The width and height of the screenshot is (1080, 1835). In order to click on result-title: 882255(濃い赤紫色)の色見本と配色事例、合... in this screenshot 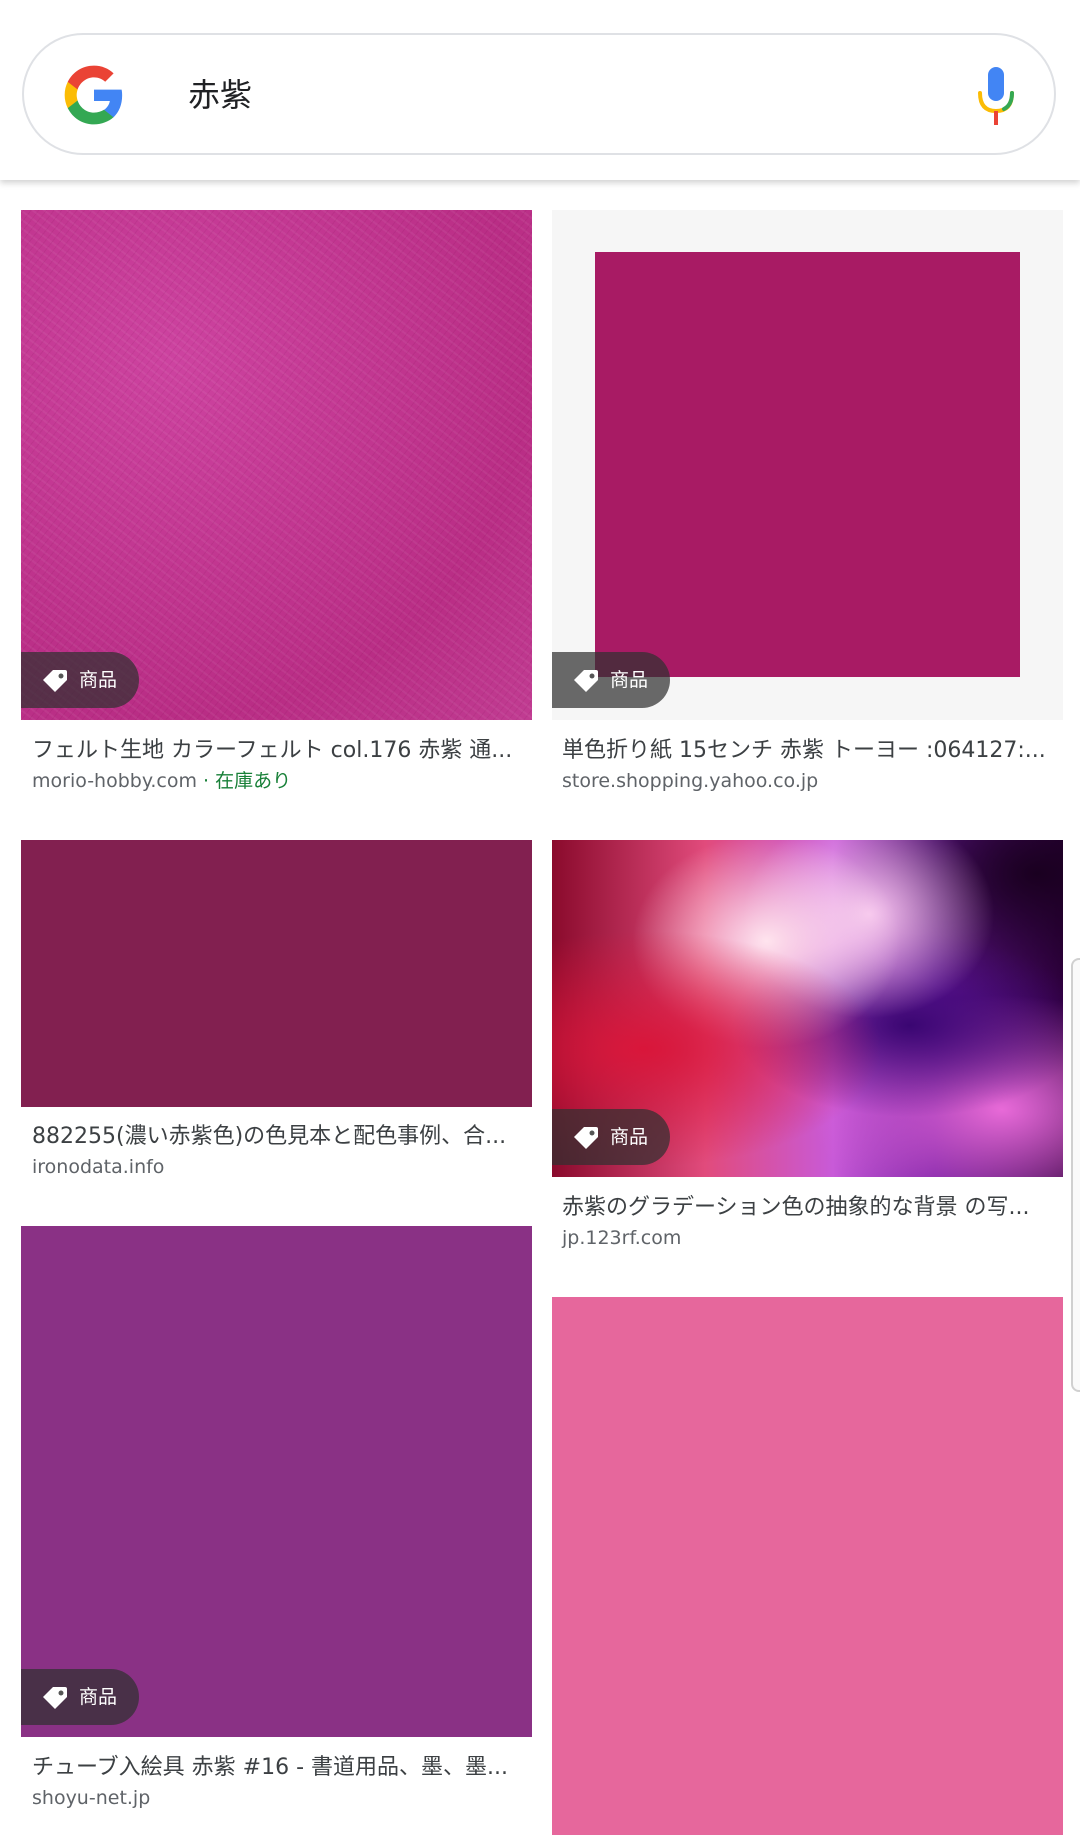, I will do `click(277, 1137)`.